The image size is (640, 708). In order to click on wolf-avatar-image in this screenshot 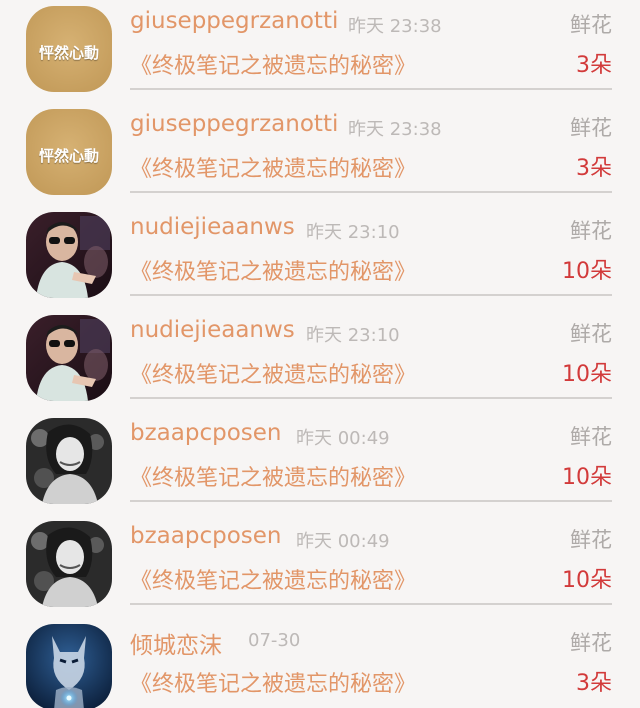, I will do `click(69, 666)`.